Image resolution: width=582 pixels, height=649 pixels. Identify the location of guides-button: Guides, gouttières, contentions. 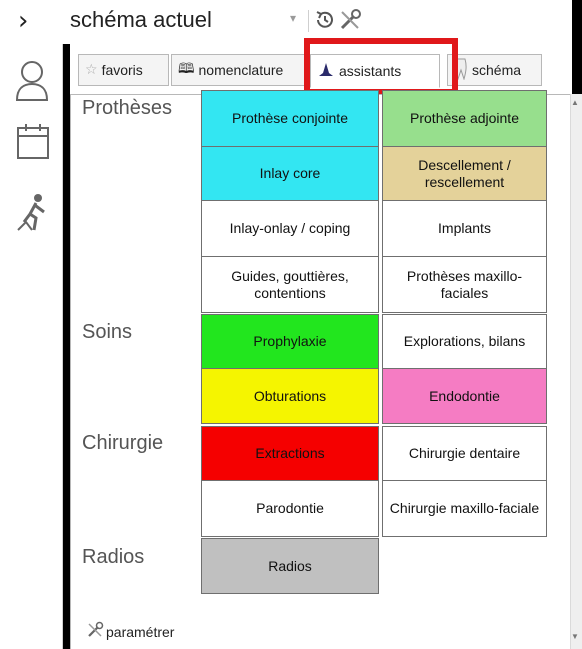
(290, 284).